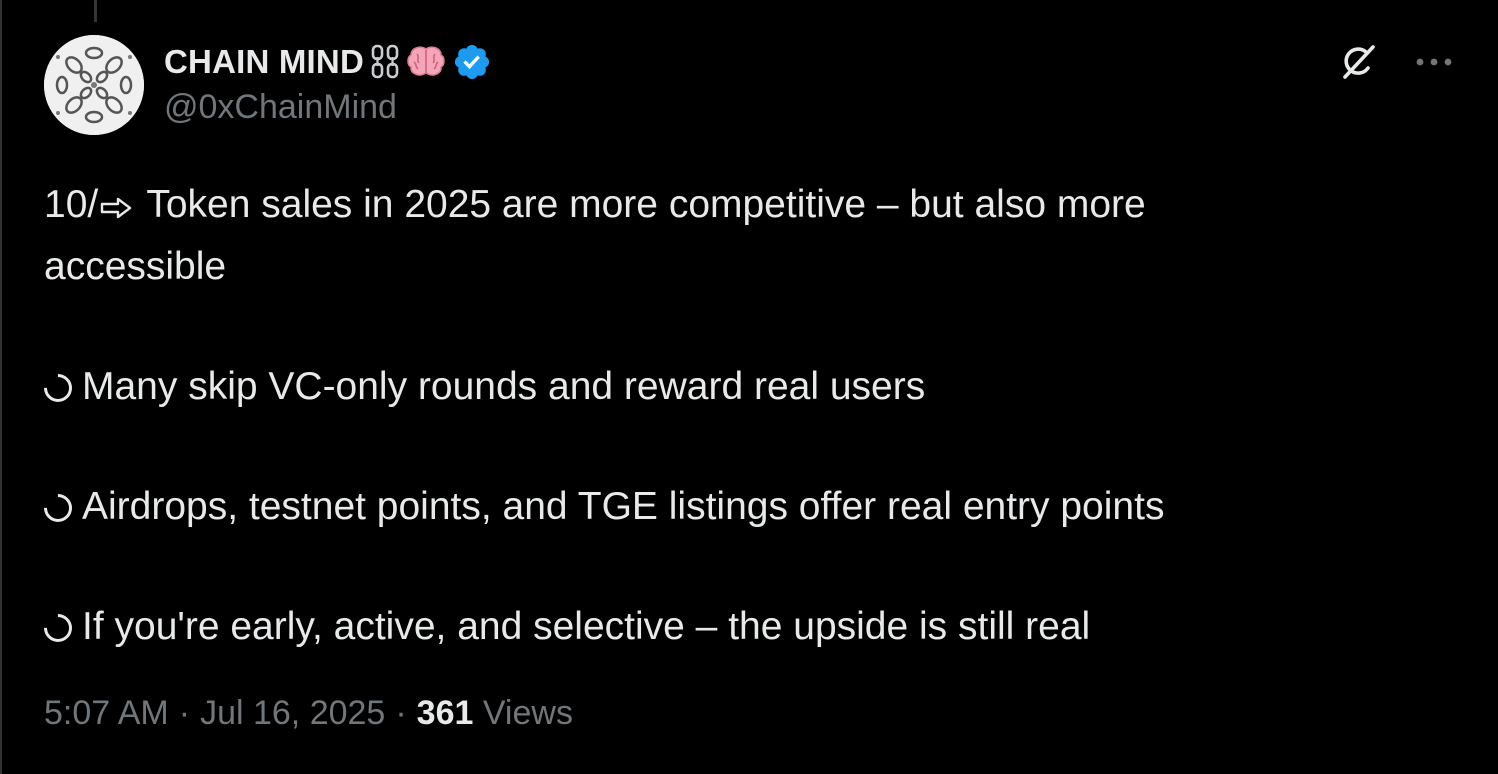  Describe the element at coordinates (280, 107) in the screenshot. I see `author-handle: @0xChainMind` at that location.